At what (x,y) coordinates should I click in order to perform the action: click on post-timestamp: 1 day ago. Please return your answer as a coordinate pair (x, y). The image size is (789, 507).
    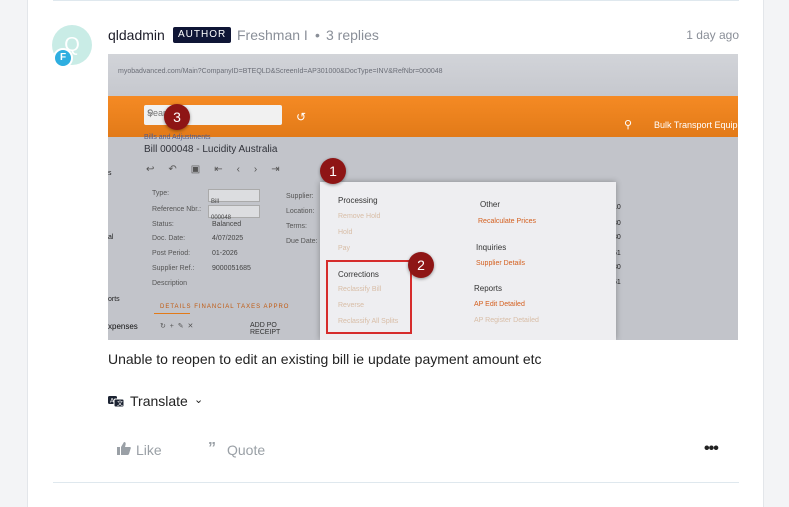
    Looking at the image, I should click on (712, 35).